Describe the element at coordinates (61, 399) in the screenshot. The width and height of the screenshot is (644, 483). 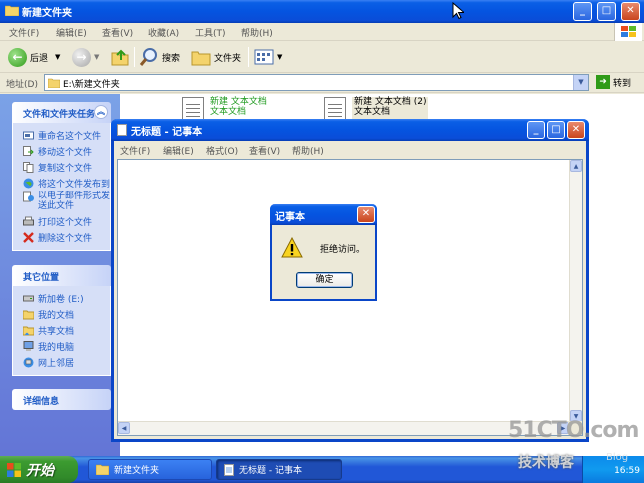
I see `details-header: 详细信息` at that location.